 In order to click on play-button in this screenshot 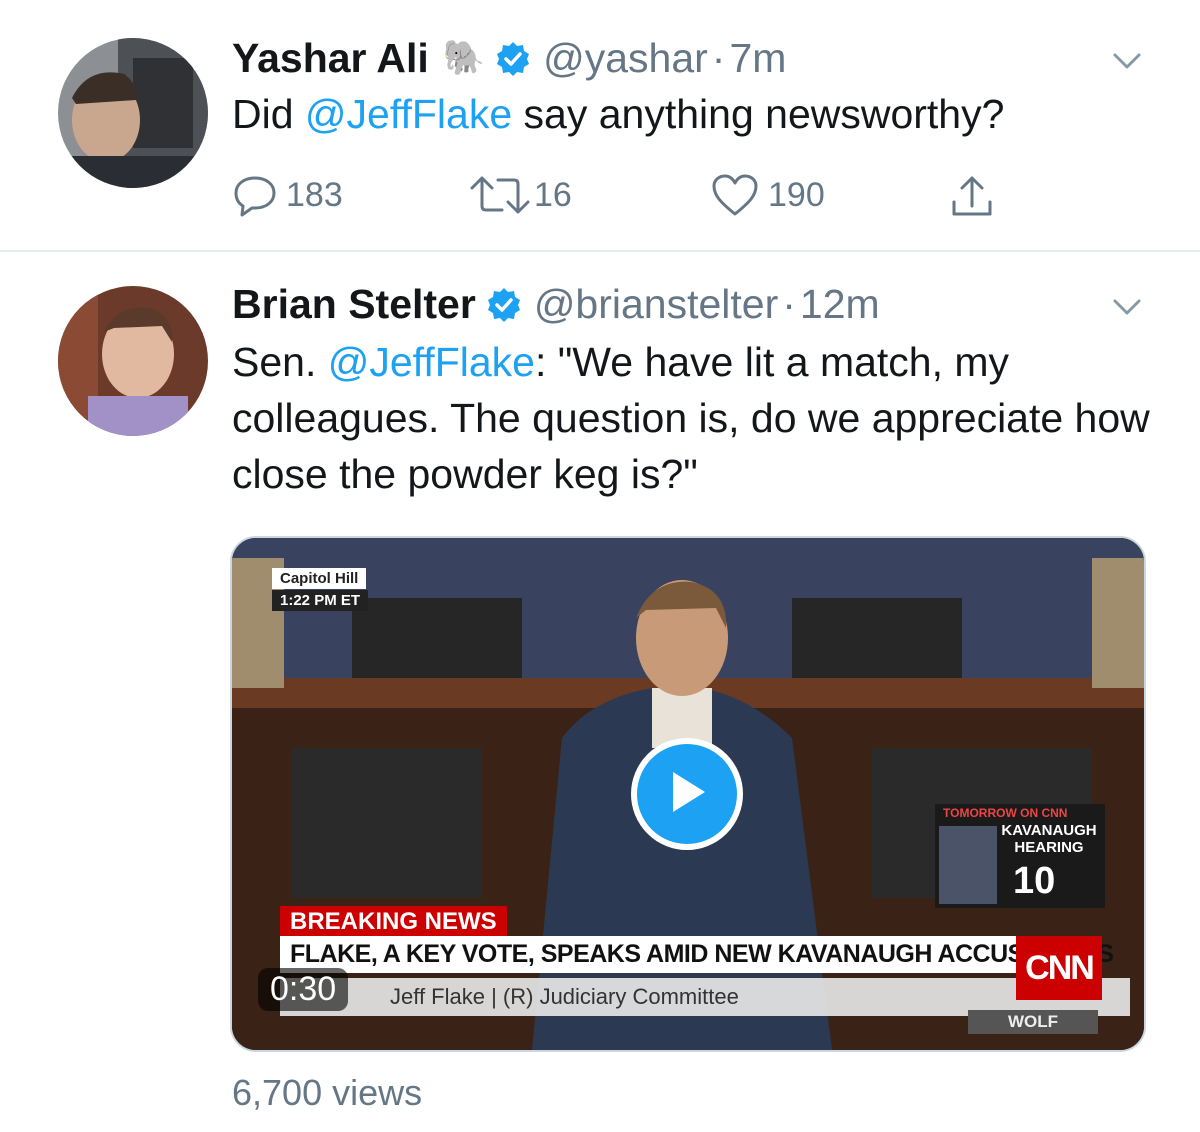, I will do `click(687, 794)`.